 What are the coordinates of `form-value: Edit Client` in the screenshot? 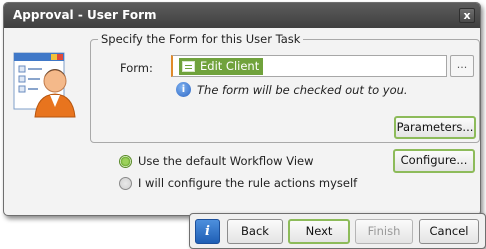 It's located at (230, 66).